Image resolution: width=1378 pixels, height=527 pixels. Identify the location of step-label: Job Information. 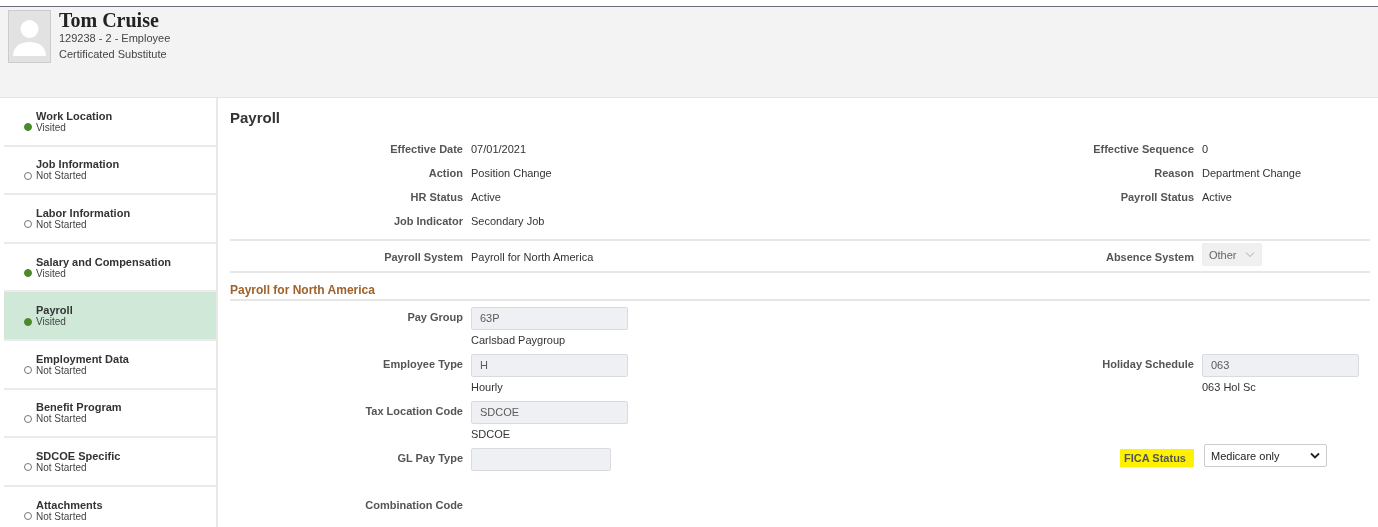
(78, 164).